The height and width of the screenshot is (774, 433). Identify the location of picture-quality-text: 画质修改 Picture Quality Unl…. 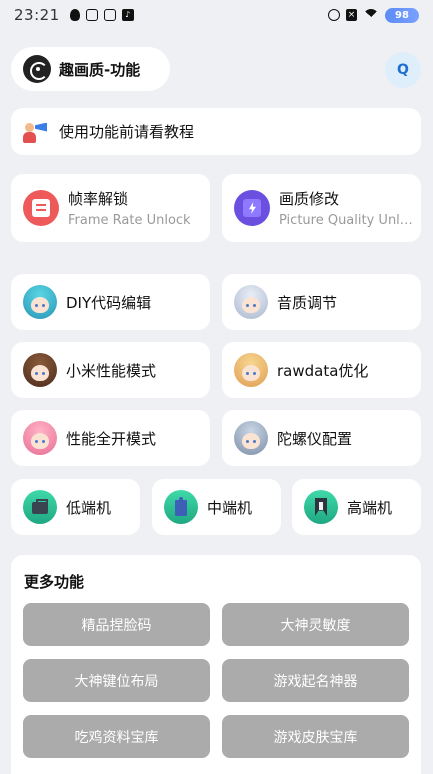
(346, 208).